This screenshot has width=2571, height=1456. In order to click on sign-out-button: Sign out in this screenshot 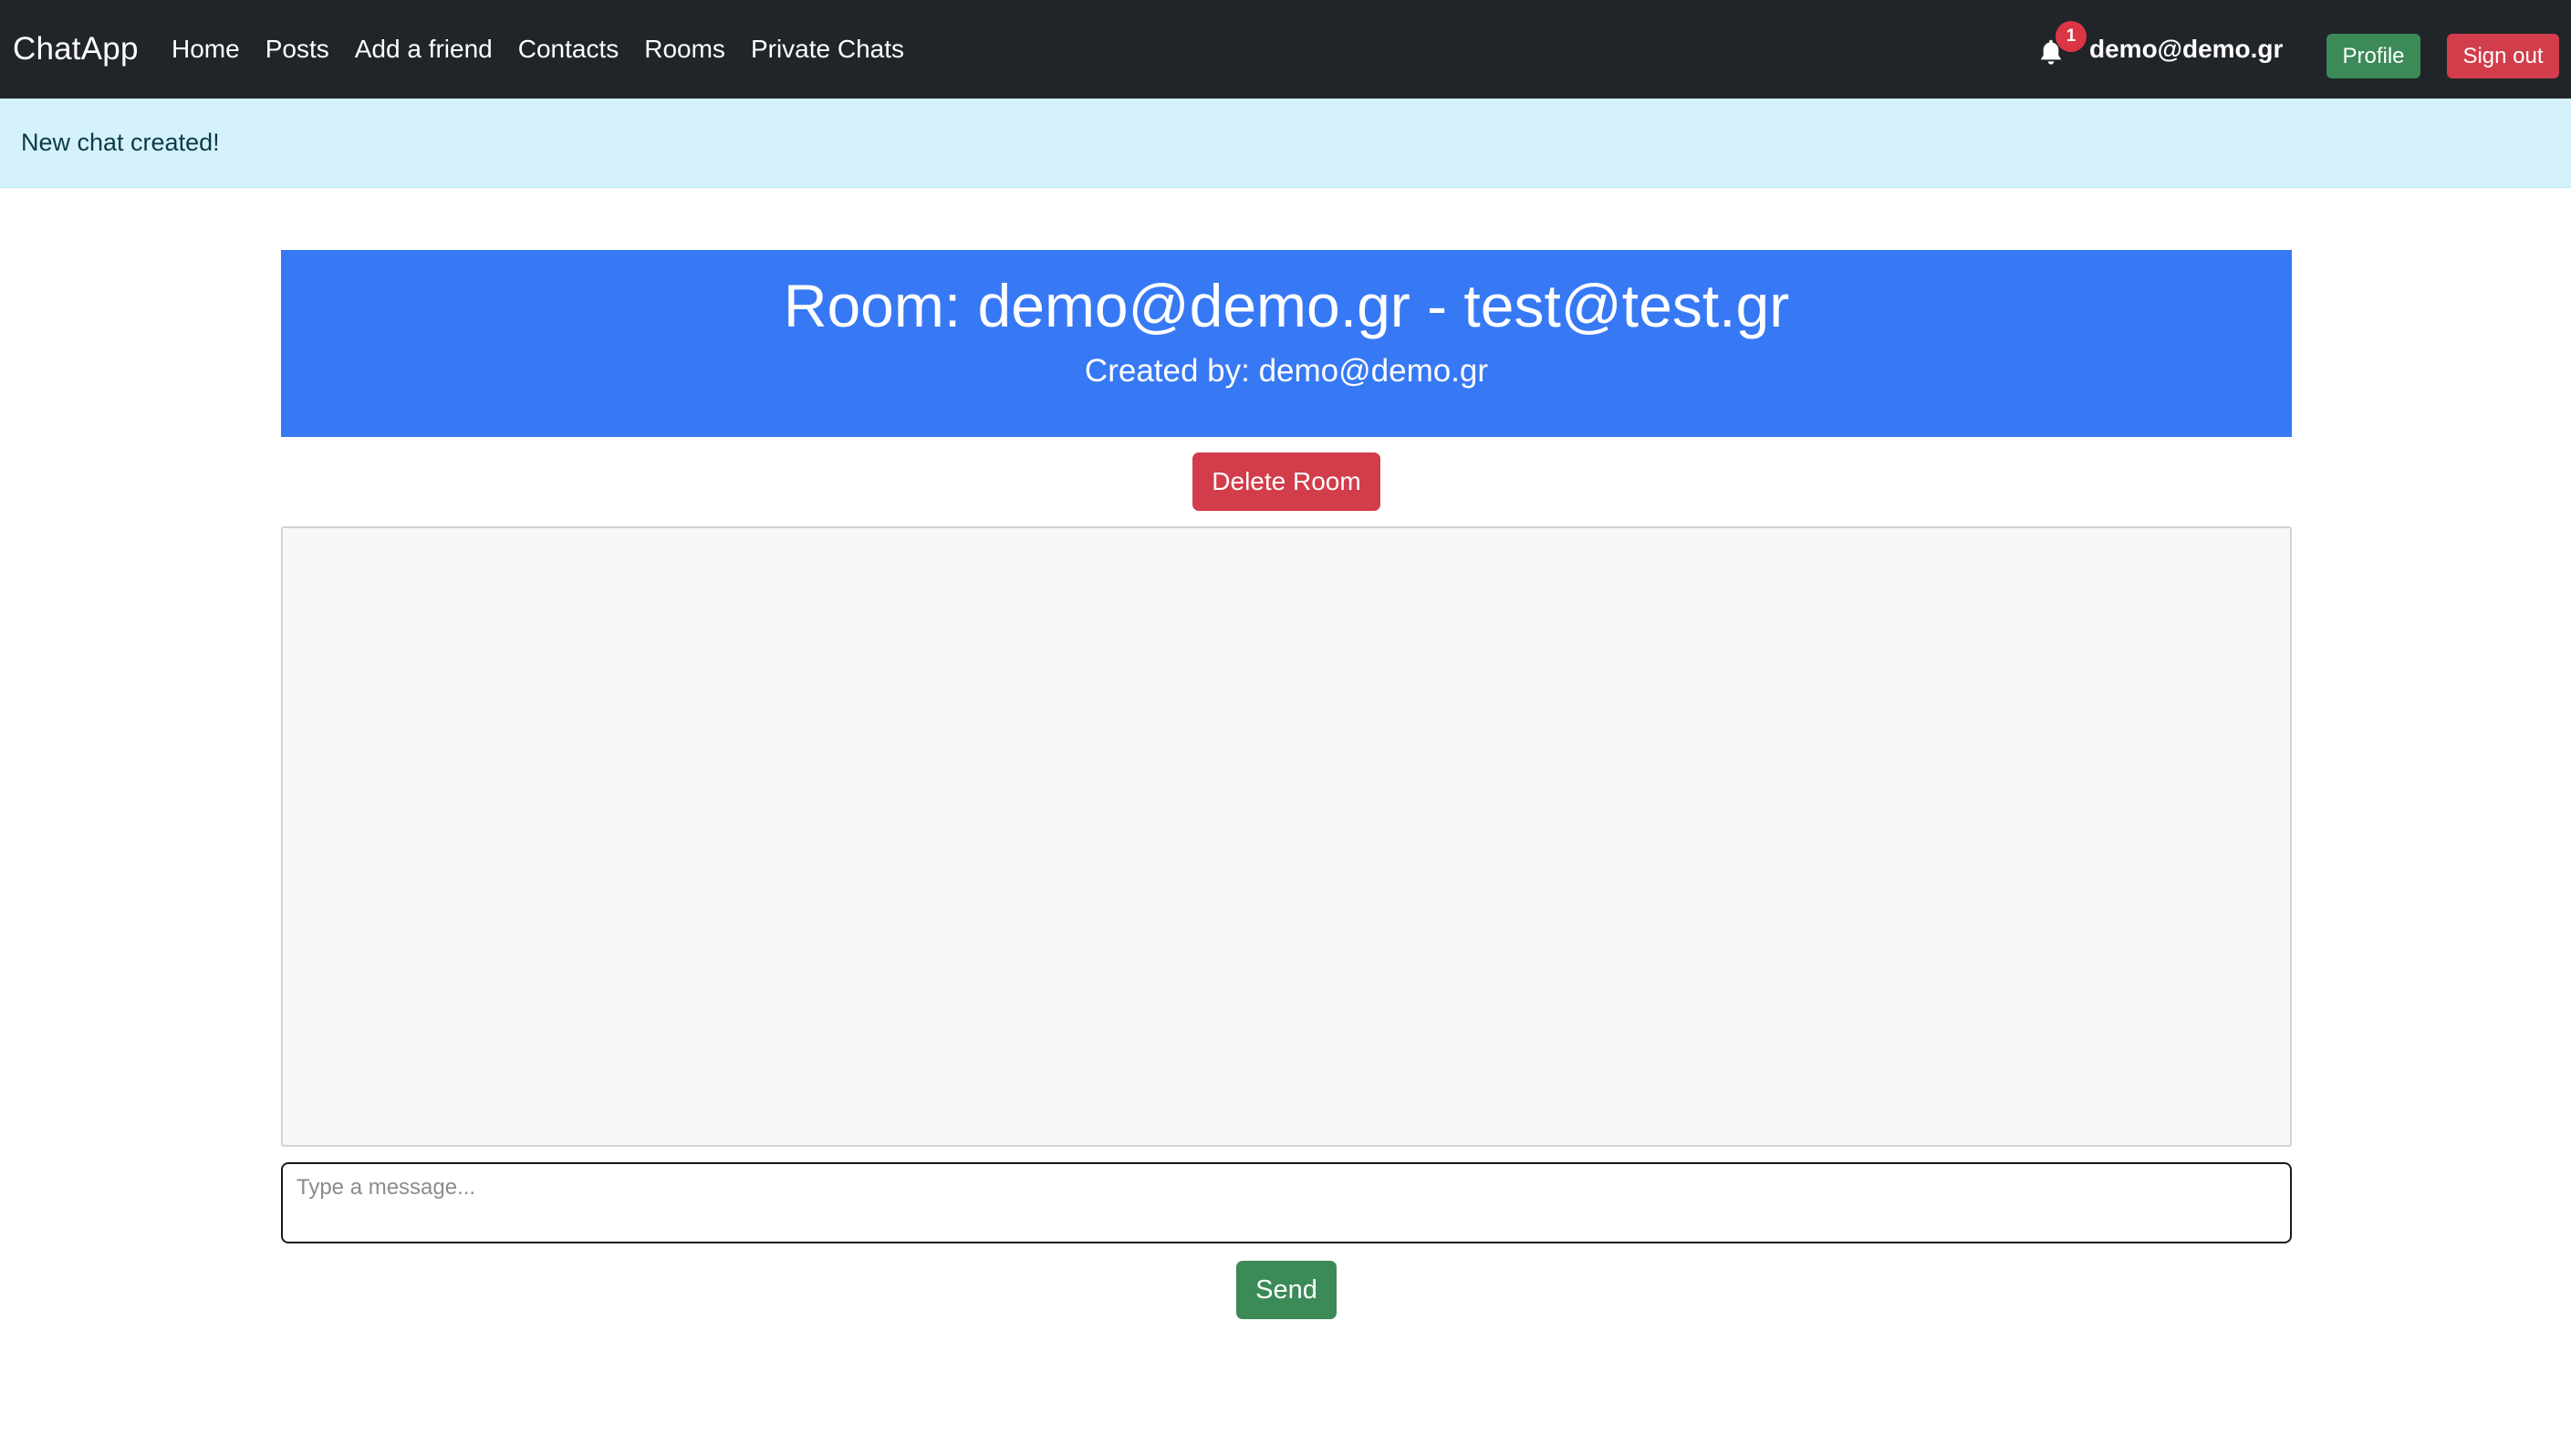, I will do `click(2503, 56)`.